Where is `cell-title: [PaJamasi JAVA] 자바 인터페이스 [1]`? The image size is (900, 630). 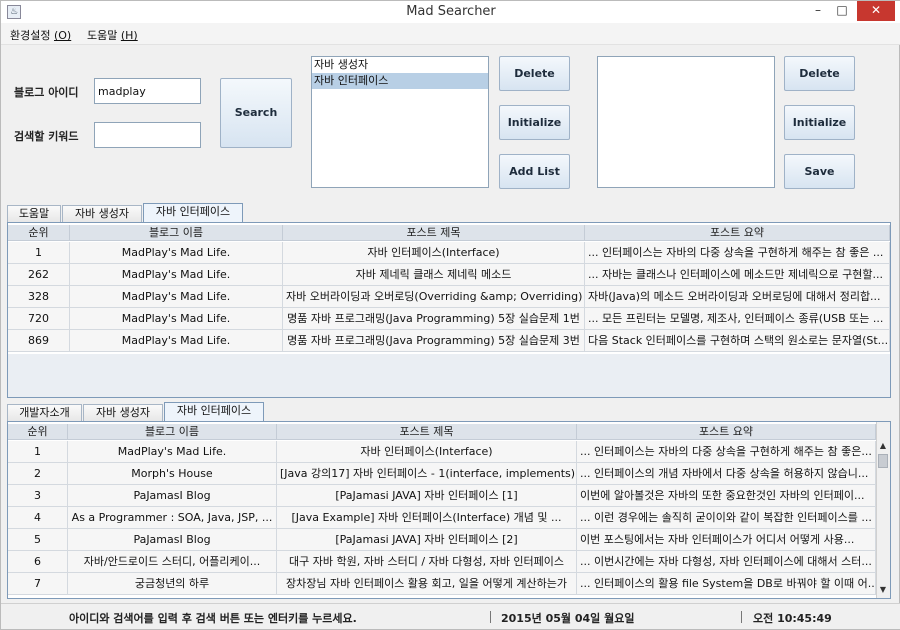 cell-title: [PaJamasi JAVA] 자바 인터페이스 [1] is located at coordinates (427, 496).